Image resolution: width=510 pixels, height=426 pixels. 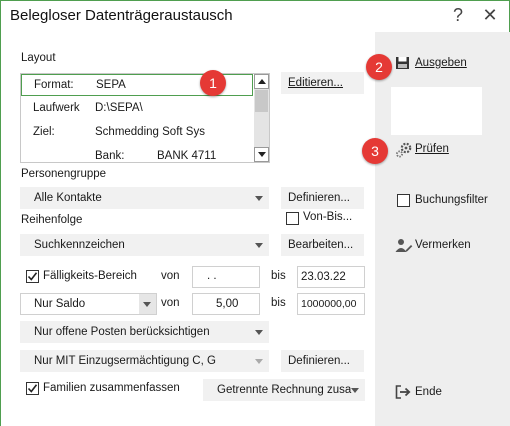 I want to click on rechnung-value: Getrennte Rechnung zusa, so click(x=284, y=390).